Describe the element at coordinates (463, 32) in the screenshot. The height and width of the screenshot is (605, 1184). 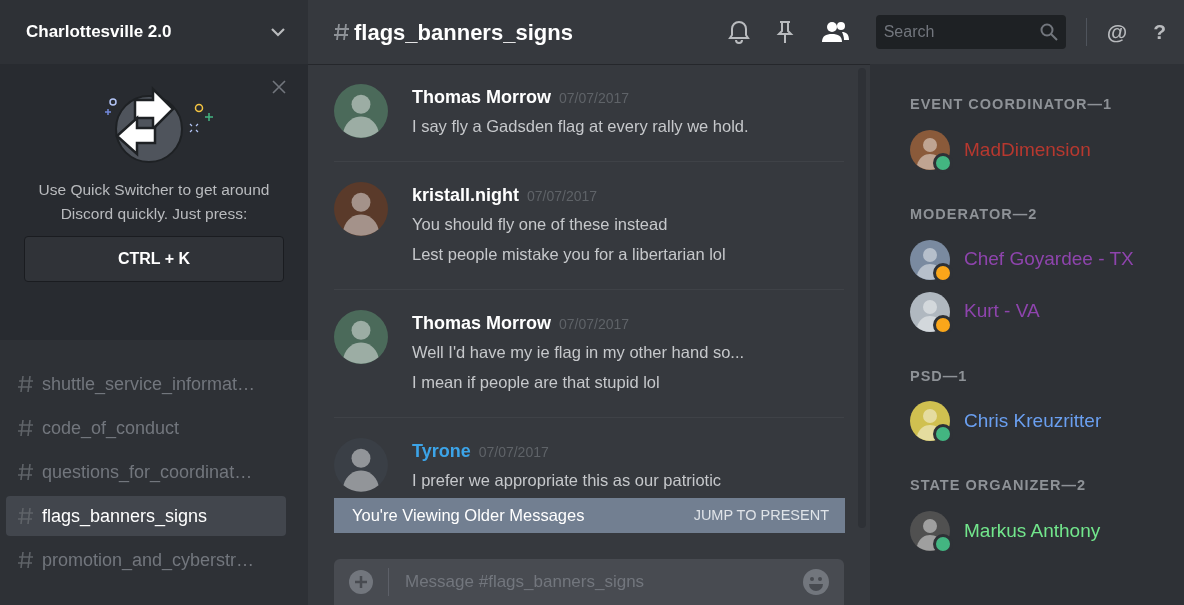
I see `channel-title: flags_banners_signs` at that location.